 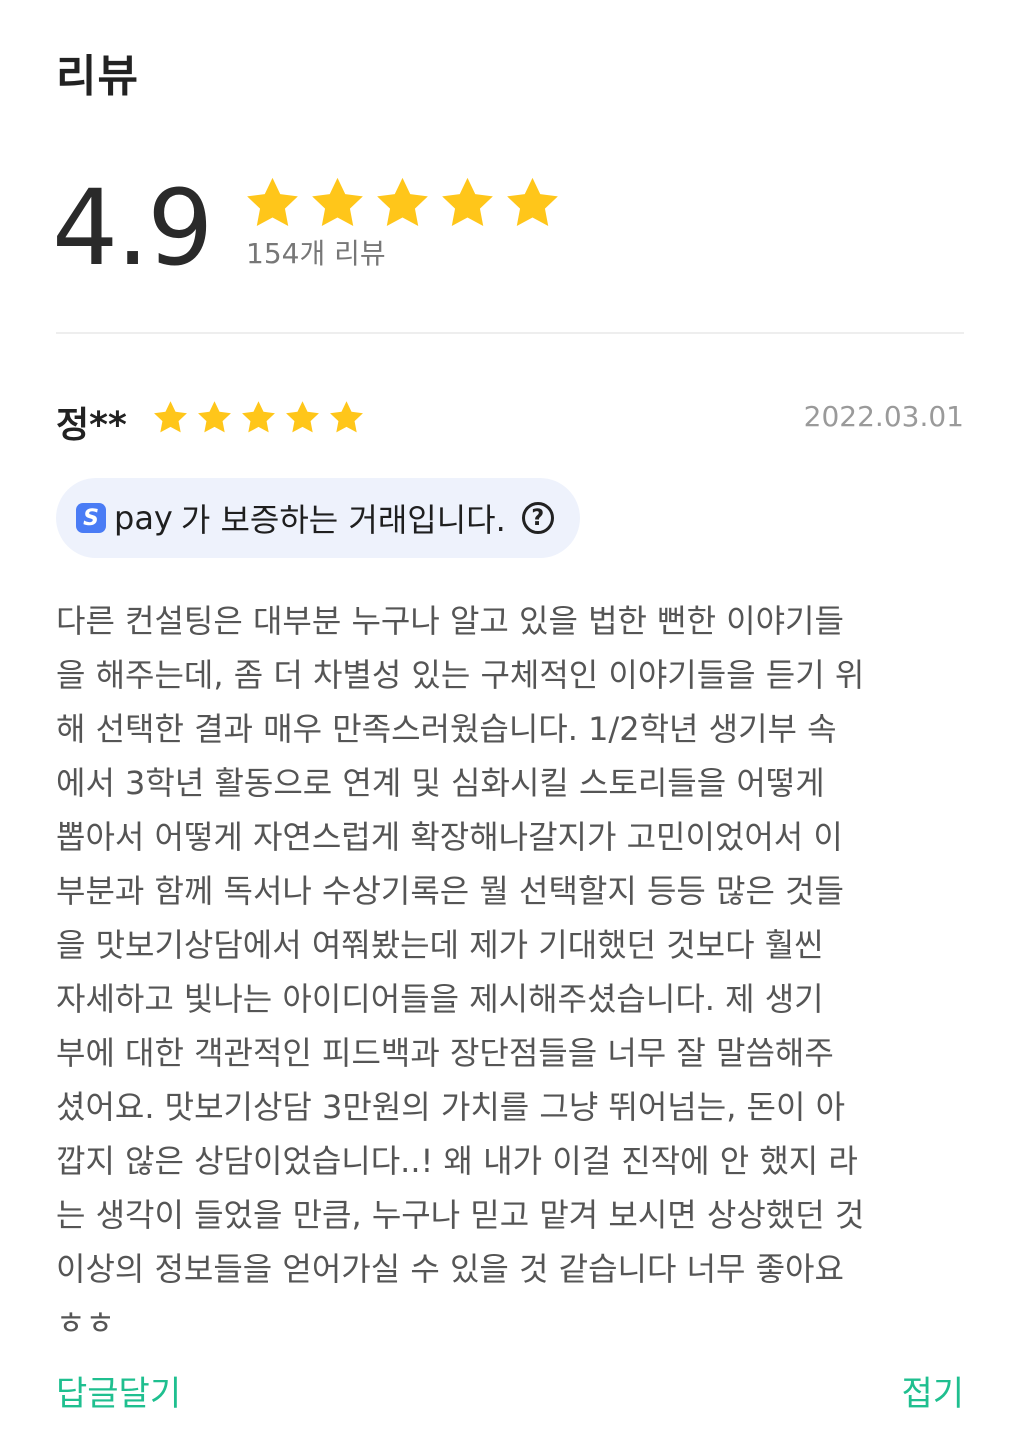 I want to click on pay-guarantee-badge: S pay 가 보증하는 거래입니다. ?, so click(x=318, y=518).